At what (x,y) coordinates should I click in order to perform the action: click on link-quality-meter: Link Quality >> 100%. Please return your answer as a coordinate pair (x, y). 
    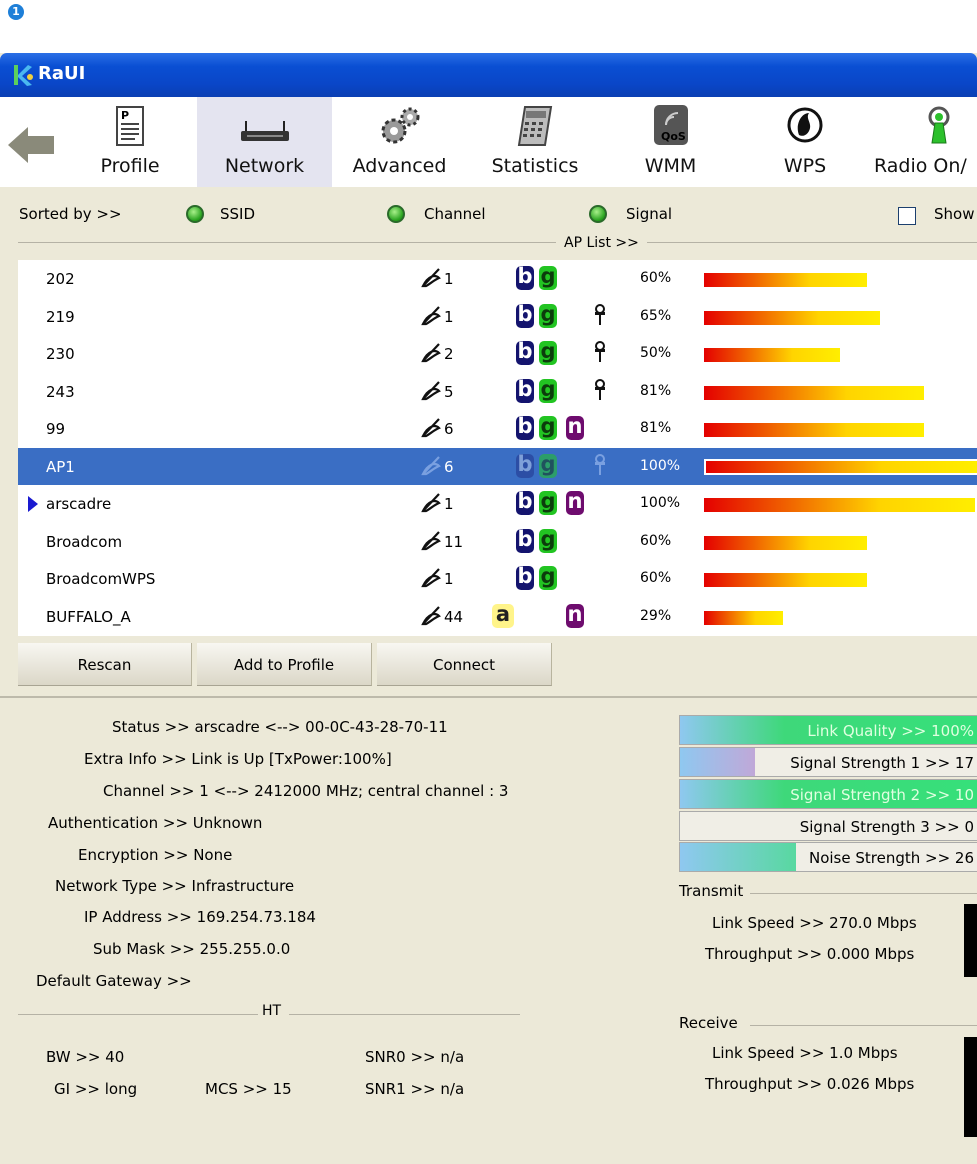
    Looking at the image, I should click on (828, 730).